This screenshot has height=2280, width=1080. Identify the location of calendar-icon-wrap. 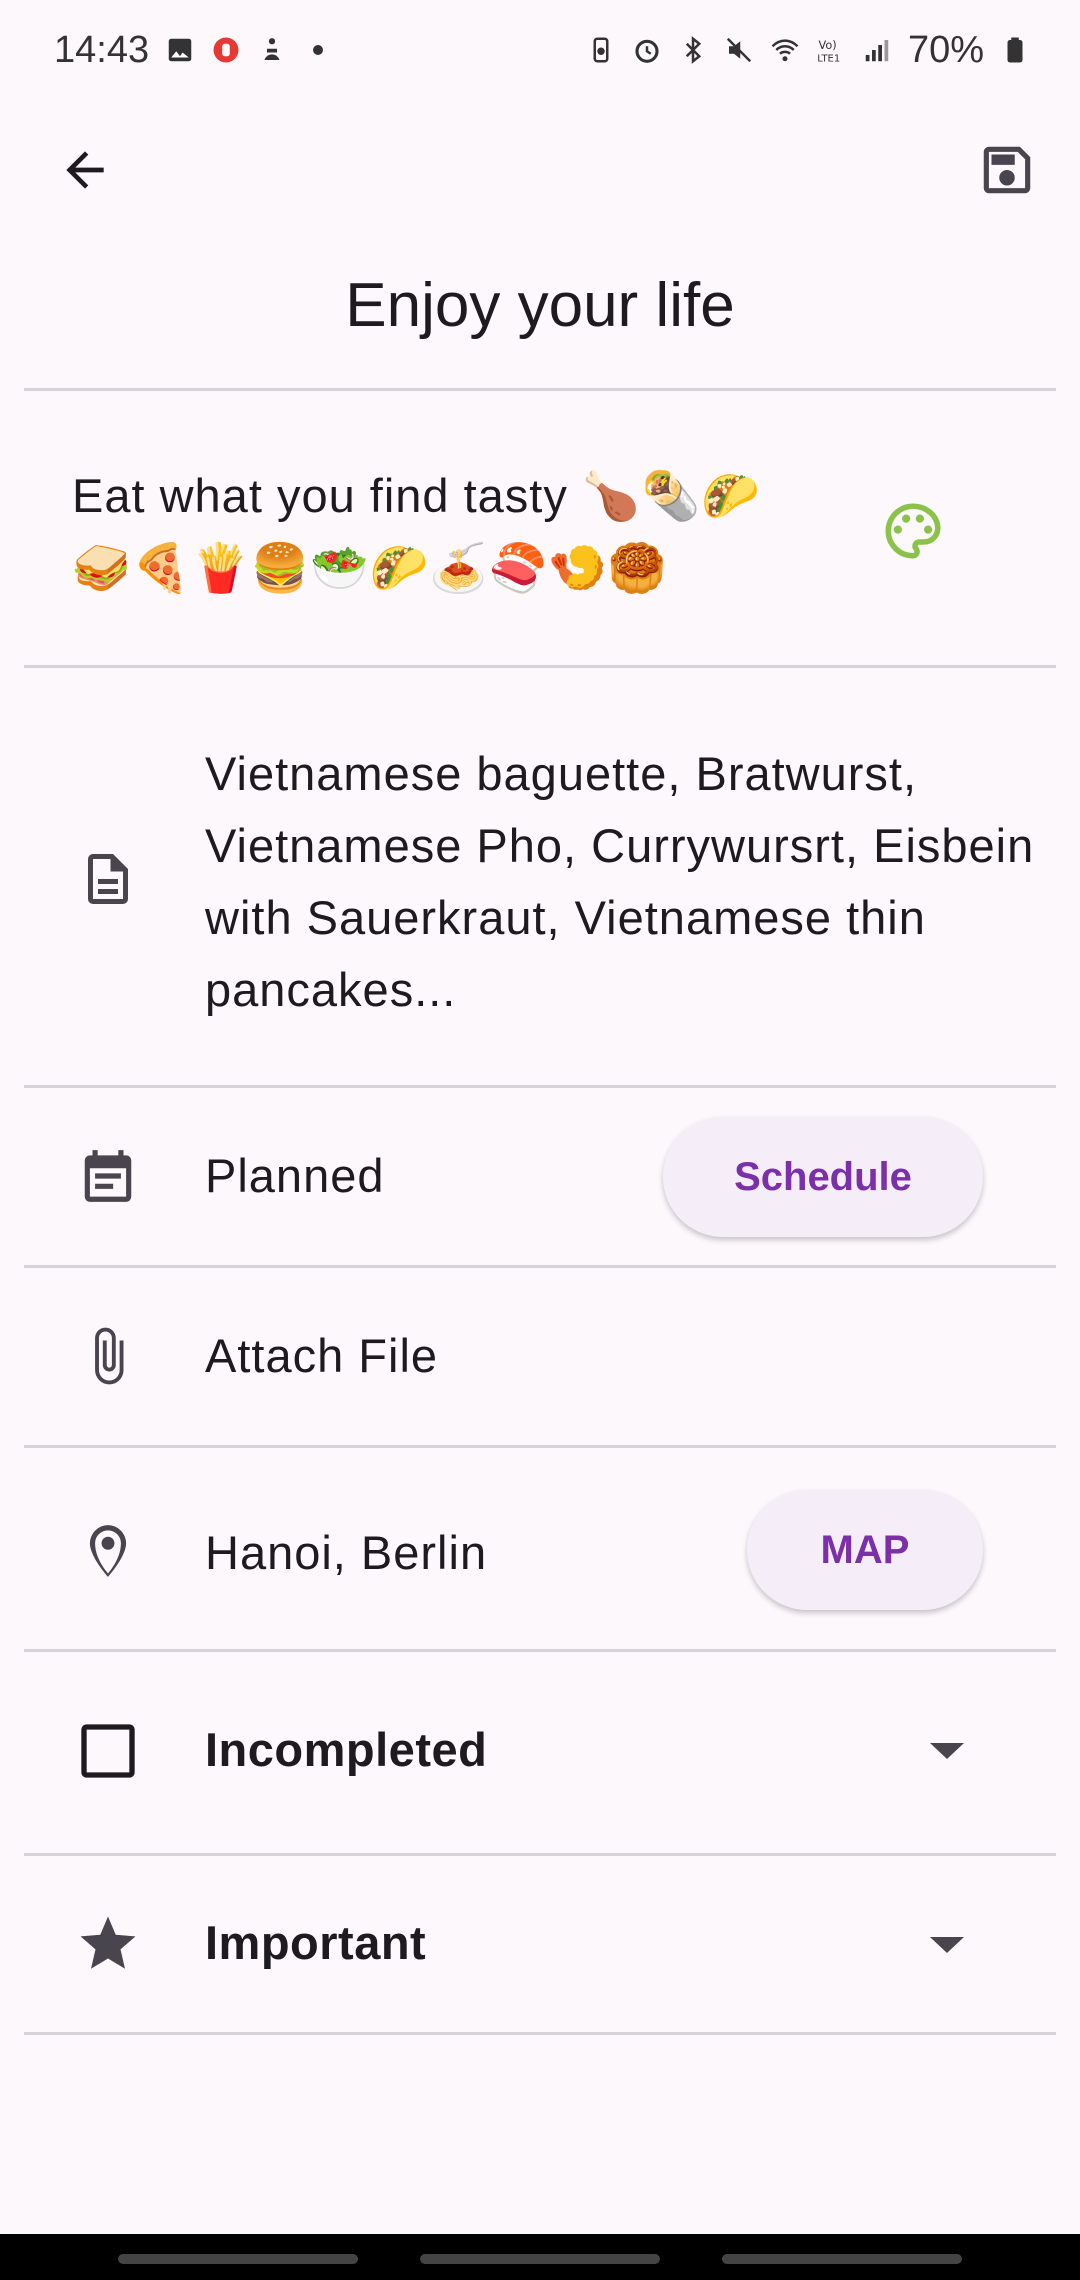
(108, 1176).